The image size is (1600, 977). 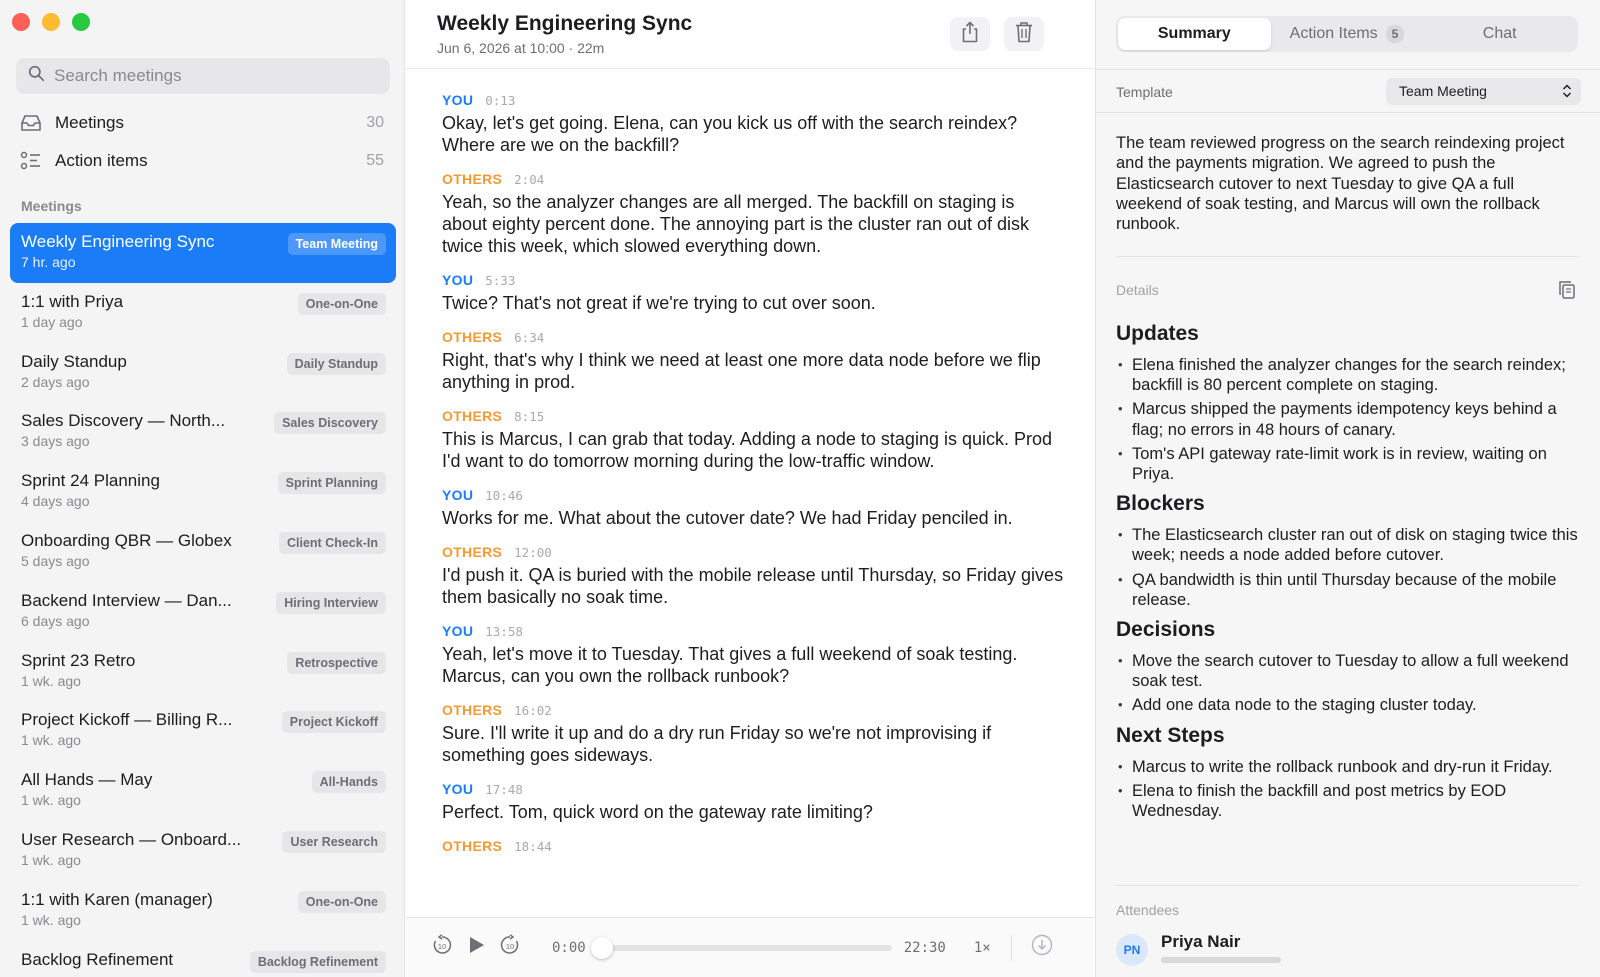 I want to click on player-divider, so click(x=1011, y=947).